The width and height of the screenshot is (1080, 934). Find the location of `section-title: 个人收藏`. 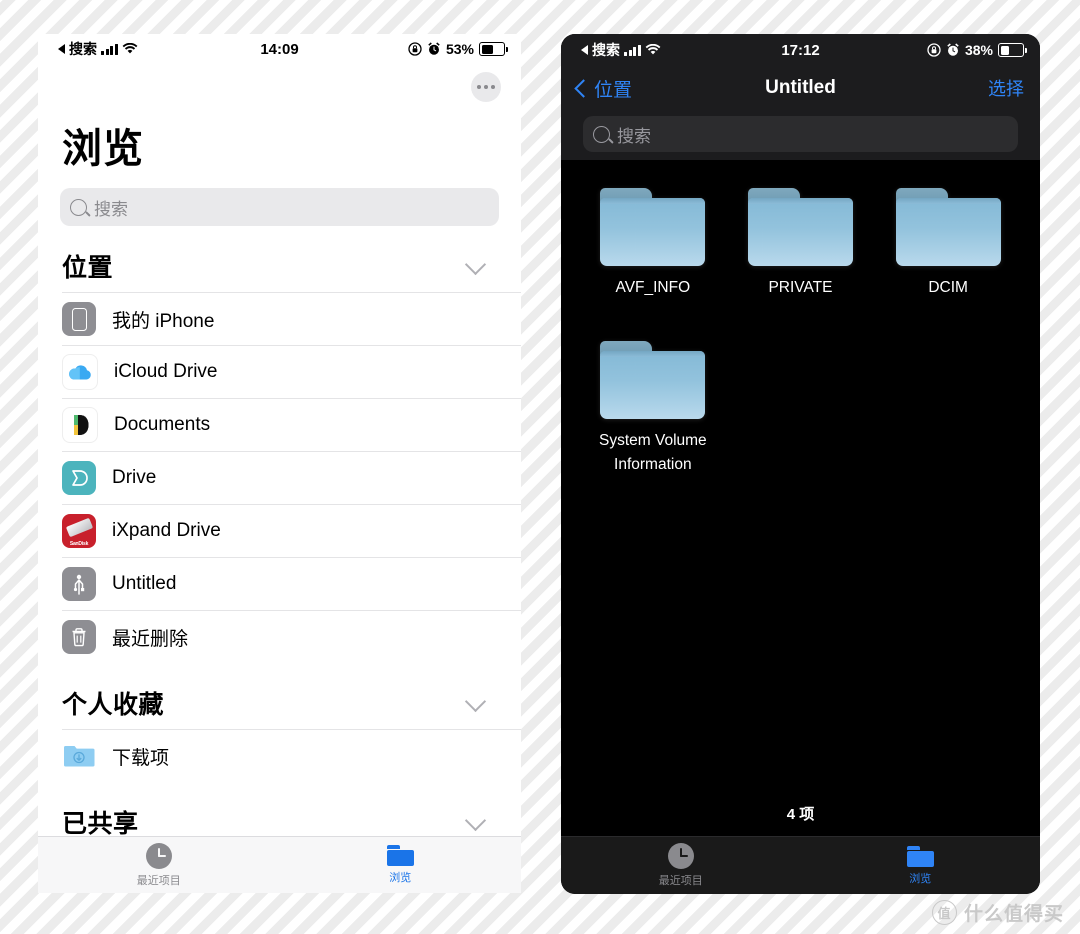

section-title: 个人收藏 is located at coordinates (113, 705).